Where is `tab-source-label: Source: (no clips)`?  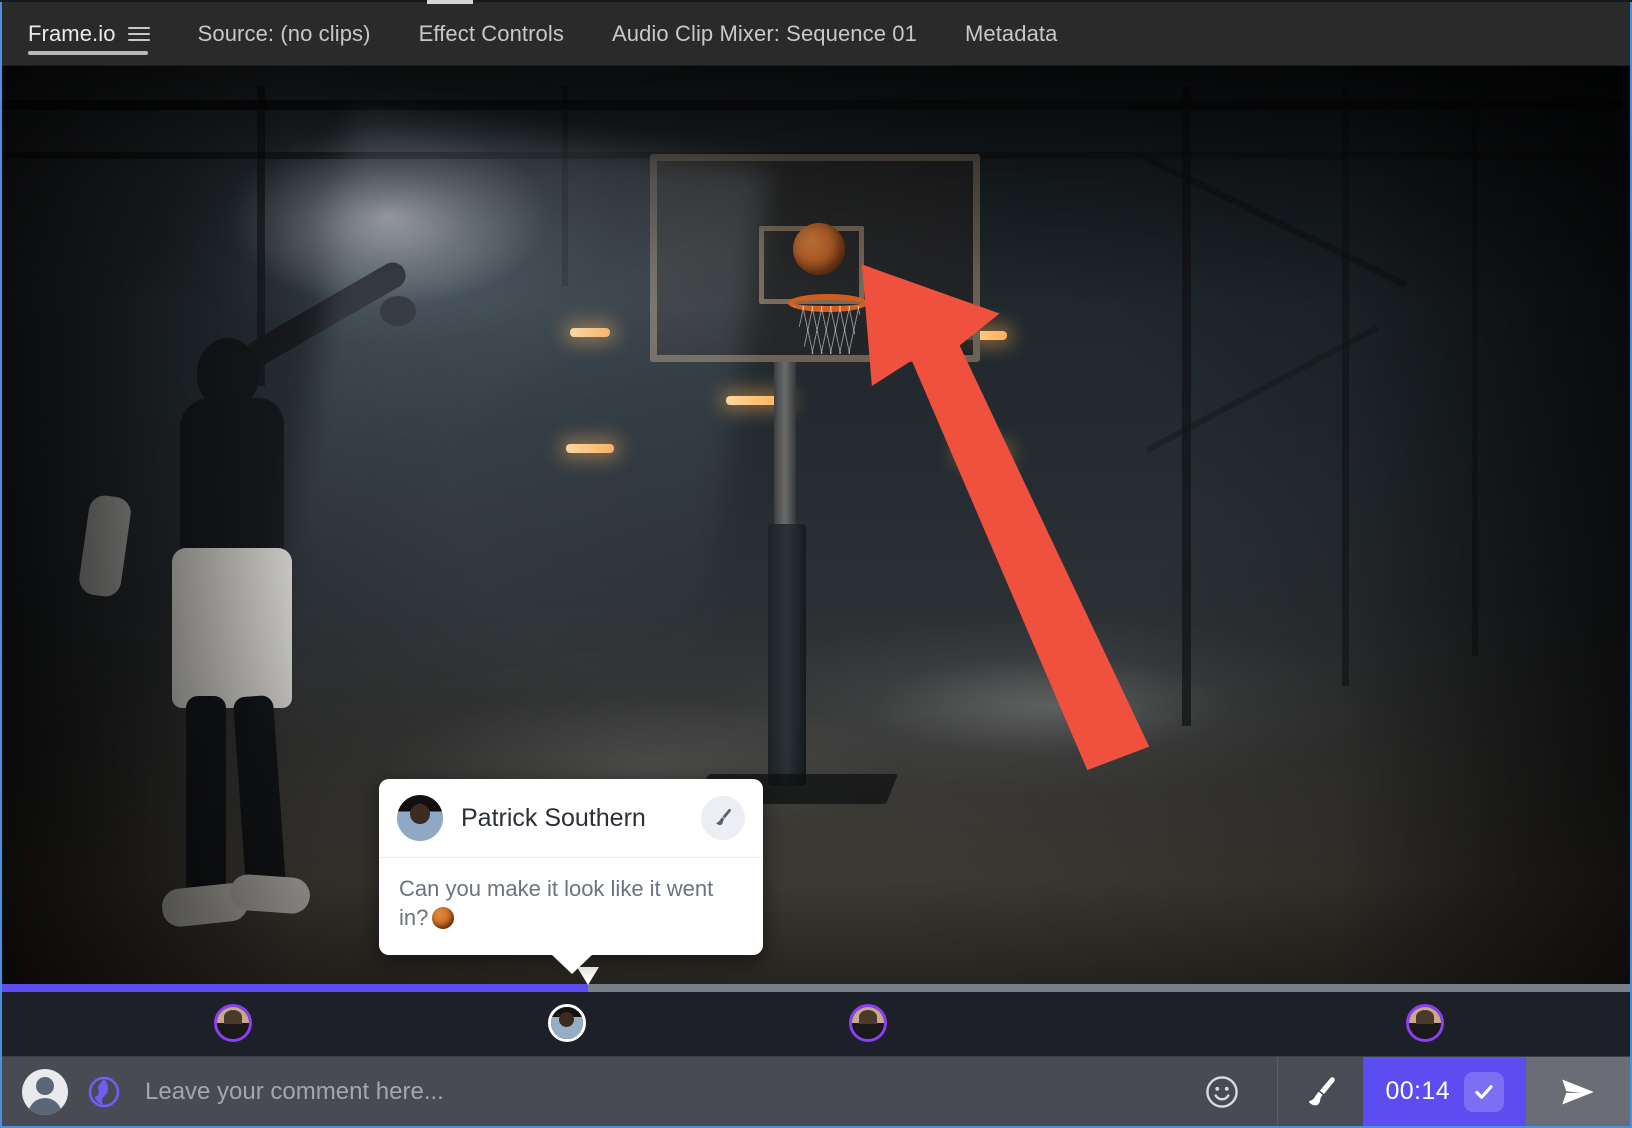 tab-source-label: Source: (no clips) is located at coordinates (284, 33).